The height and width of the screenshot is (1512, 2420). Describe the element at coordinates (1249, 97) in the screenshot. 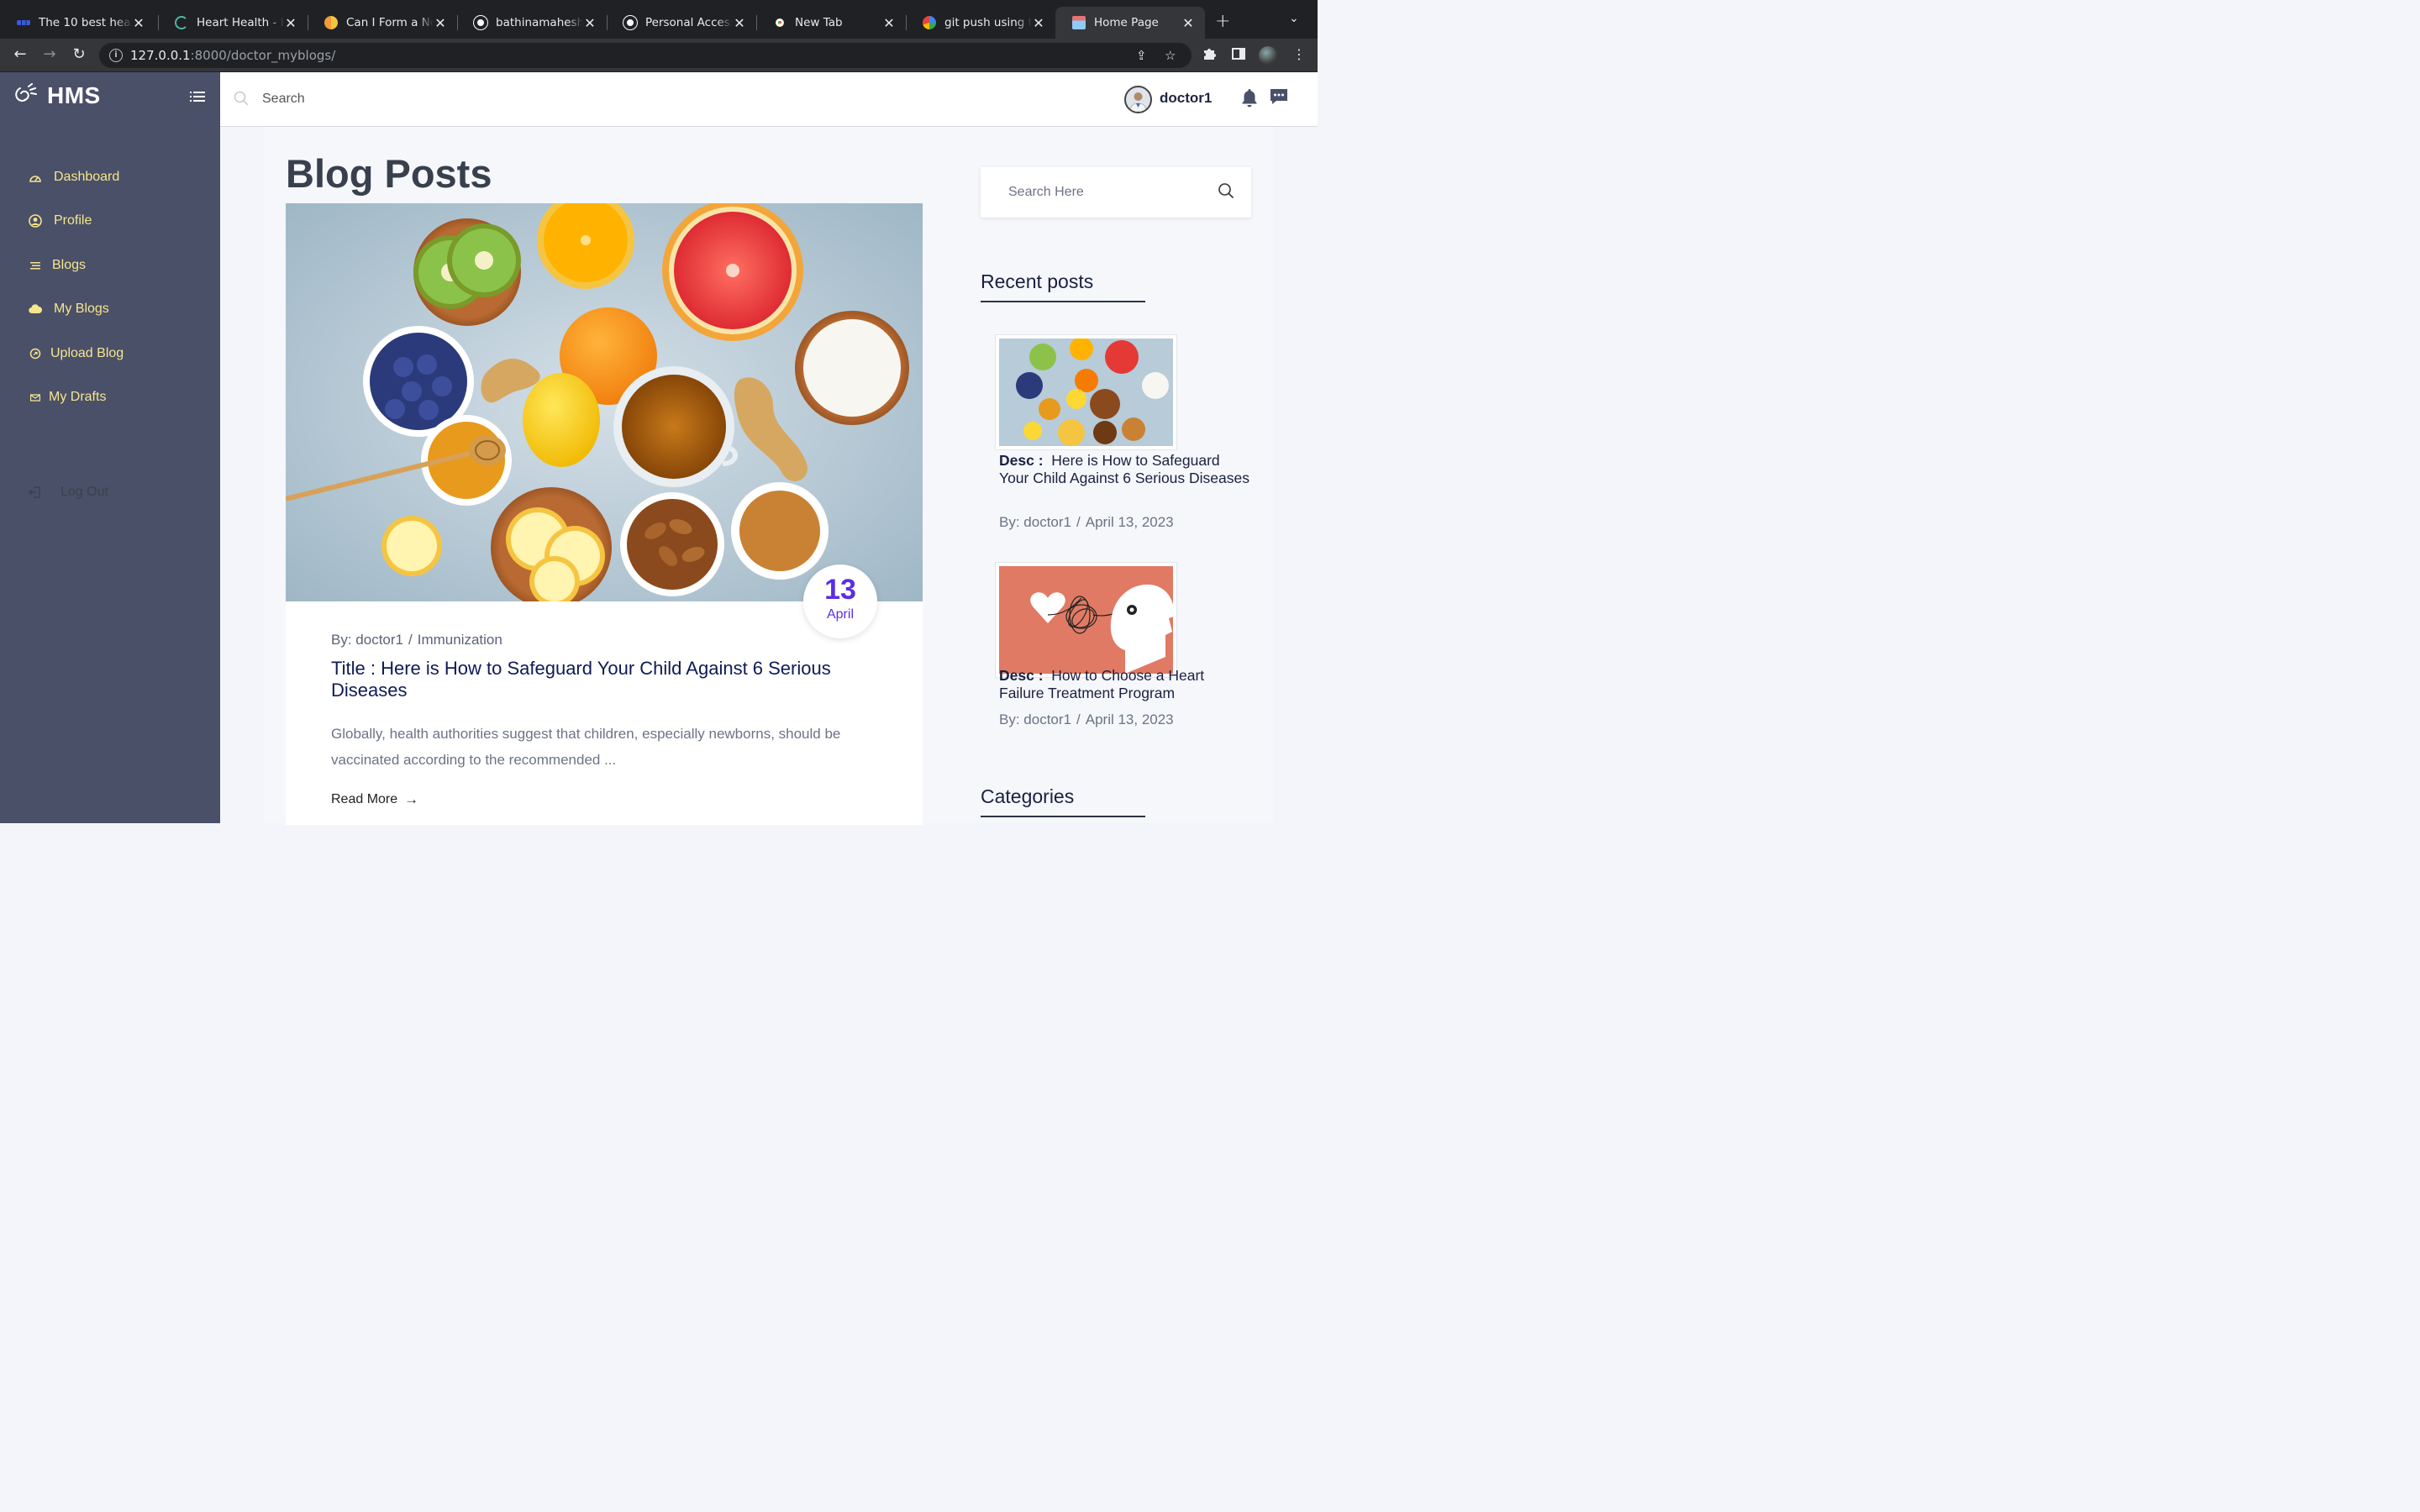

I see `bell-icon` at that location.